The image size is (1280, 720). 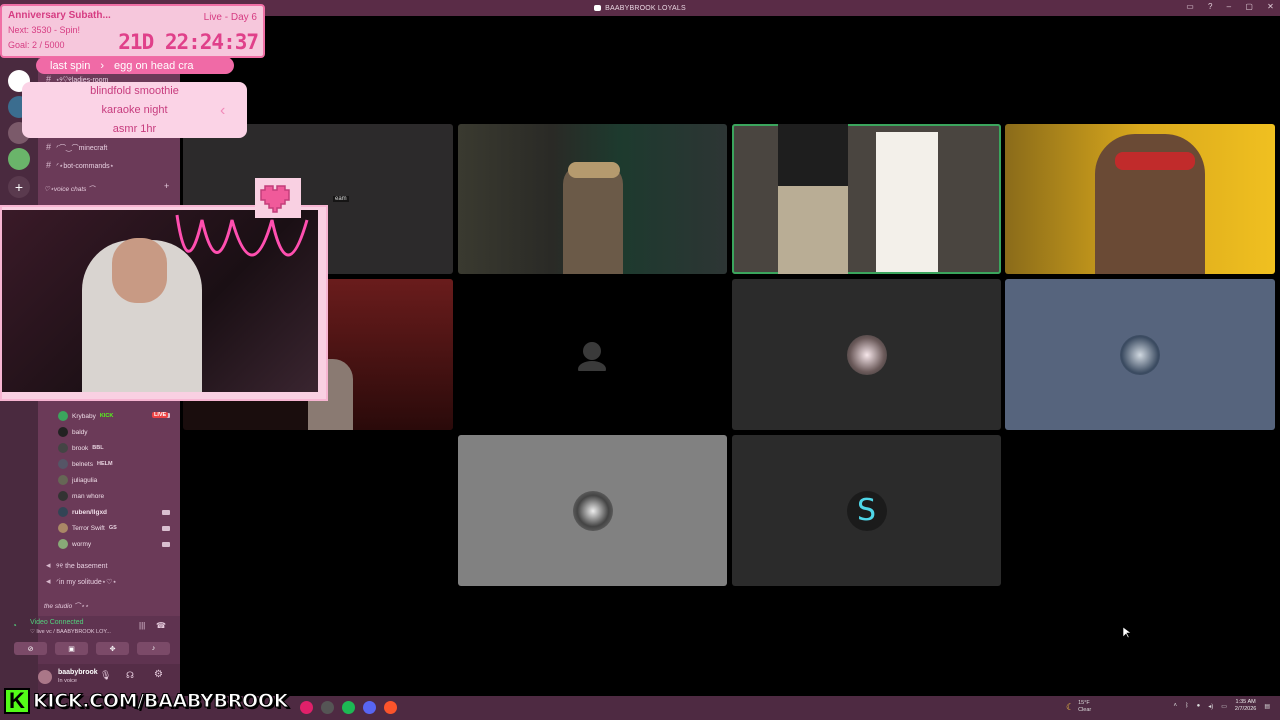 I want to click on mouse-cursor-icon, so click(x=1127, y=633).